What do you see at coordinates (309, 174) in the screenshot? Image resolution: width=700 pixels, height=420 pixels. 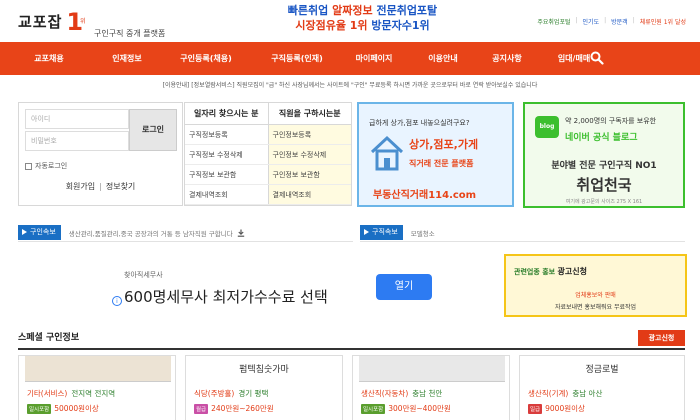 I see `menu-job-storage: 구인정보 보관함` at bounding box center [309, 174].